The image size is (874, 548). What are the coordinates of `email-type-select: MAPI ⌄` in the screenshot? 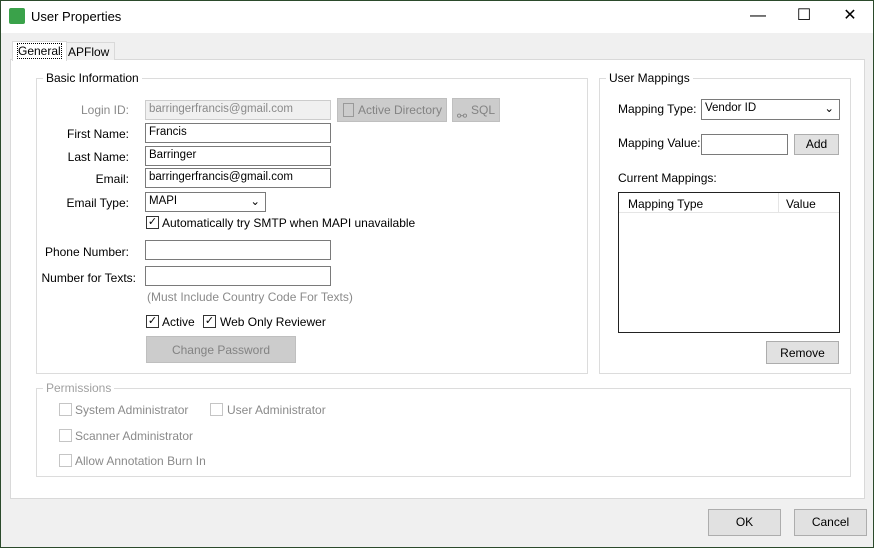 It's located at (205, 202).